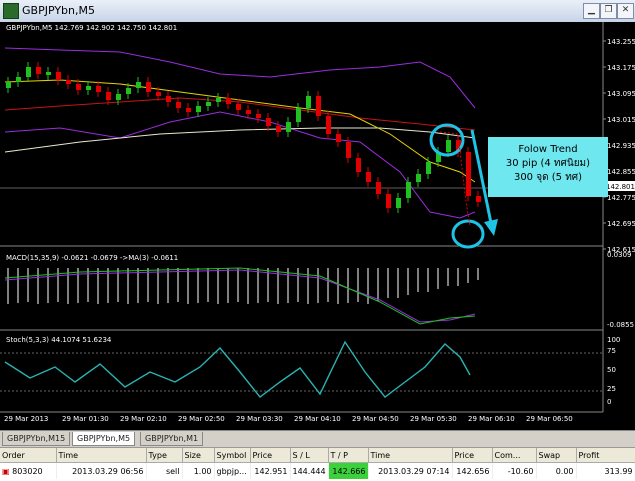 This screenshot has width=635, height=481. Describe the element at coordinates (28, 455) in the screenshot. I see `col-order: Order` at that location.